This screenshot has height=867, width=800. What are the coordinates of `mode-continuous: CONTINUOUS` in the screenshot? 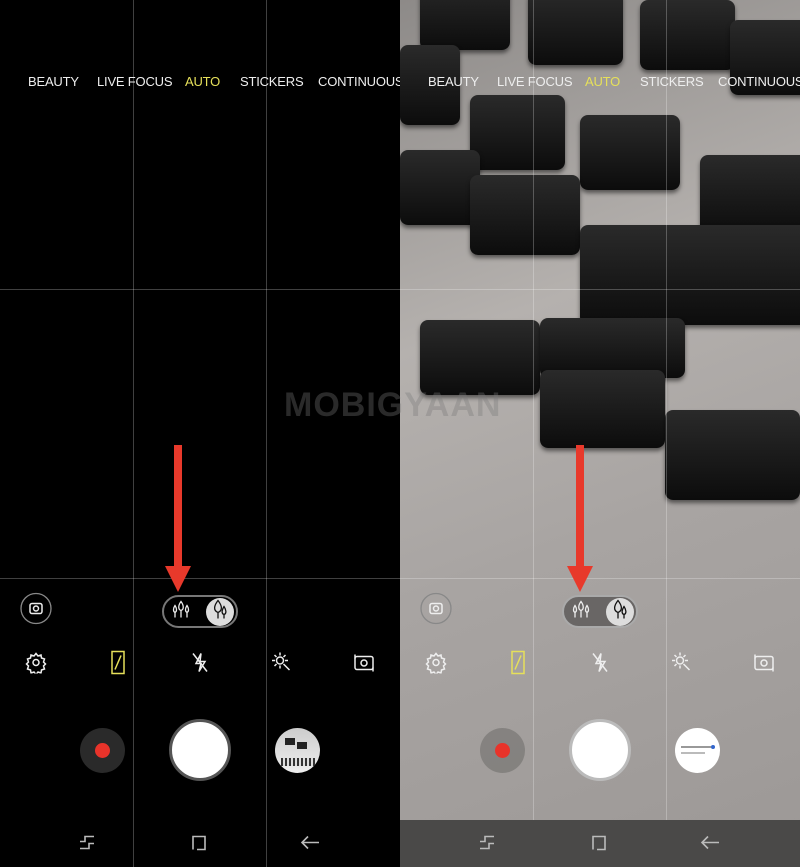 It's located at (759, 81).